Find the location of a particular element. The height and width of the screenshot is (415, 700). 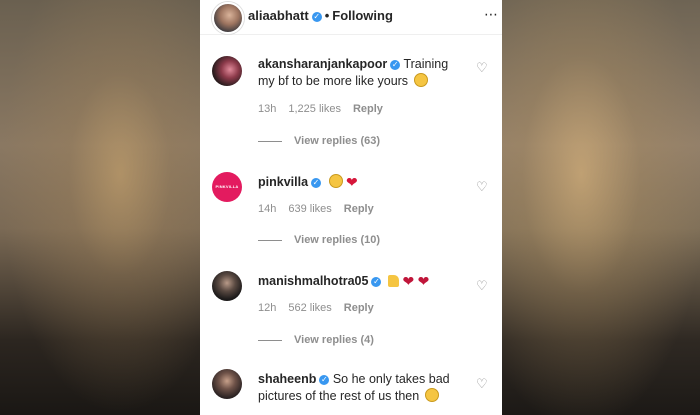

more-options-icon: ⋯ is located at coordinates (491, 14).